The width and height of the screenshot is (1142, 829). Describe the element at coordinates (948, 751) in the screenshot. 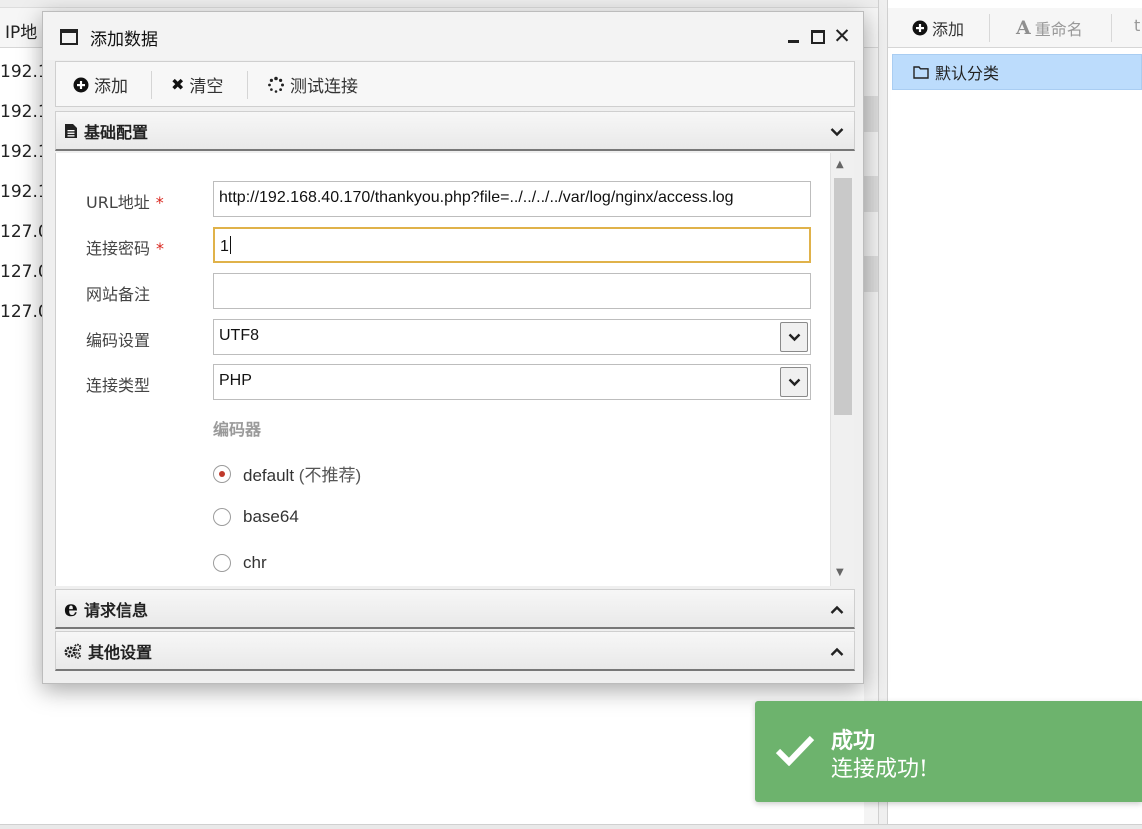

I see `success-toast: 成功 连接成功!` at that location.